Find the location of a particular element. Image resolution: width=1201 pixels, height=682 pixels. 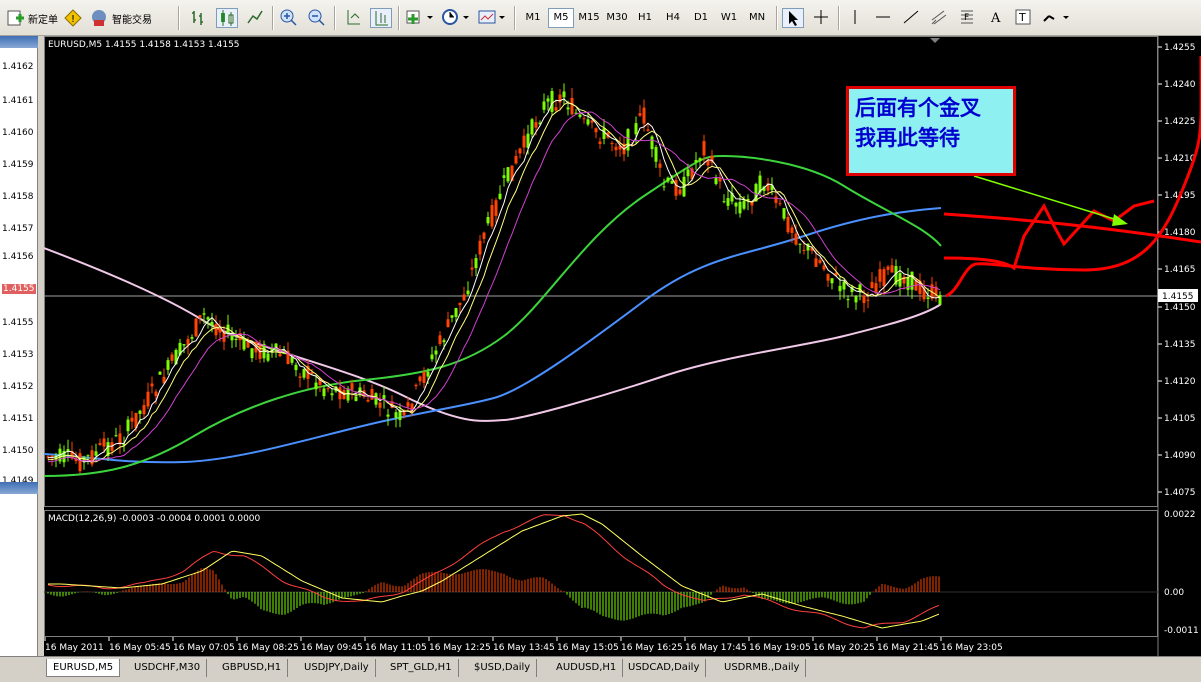

candle-chart-button is located at coordinates (227, 18).